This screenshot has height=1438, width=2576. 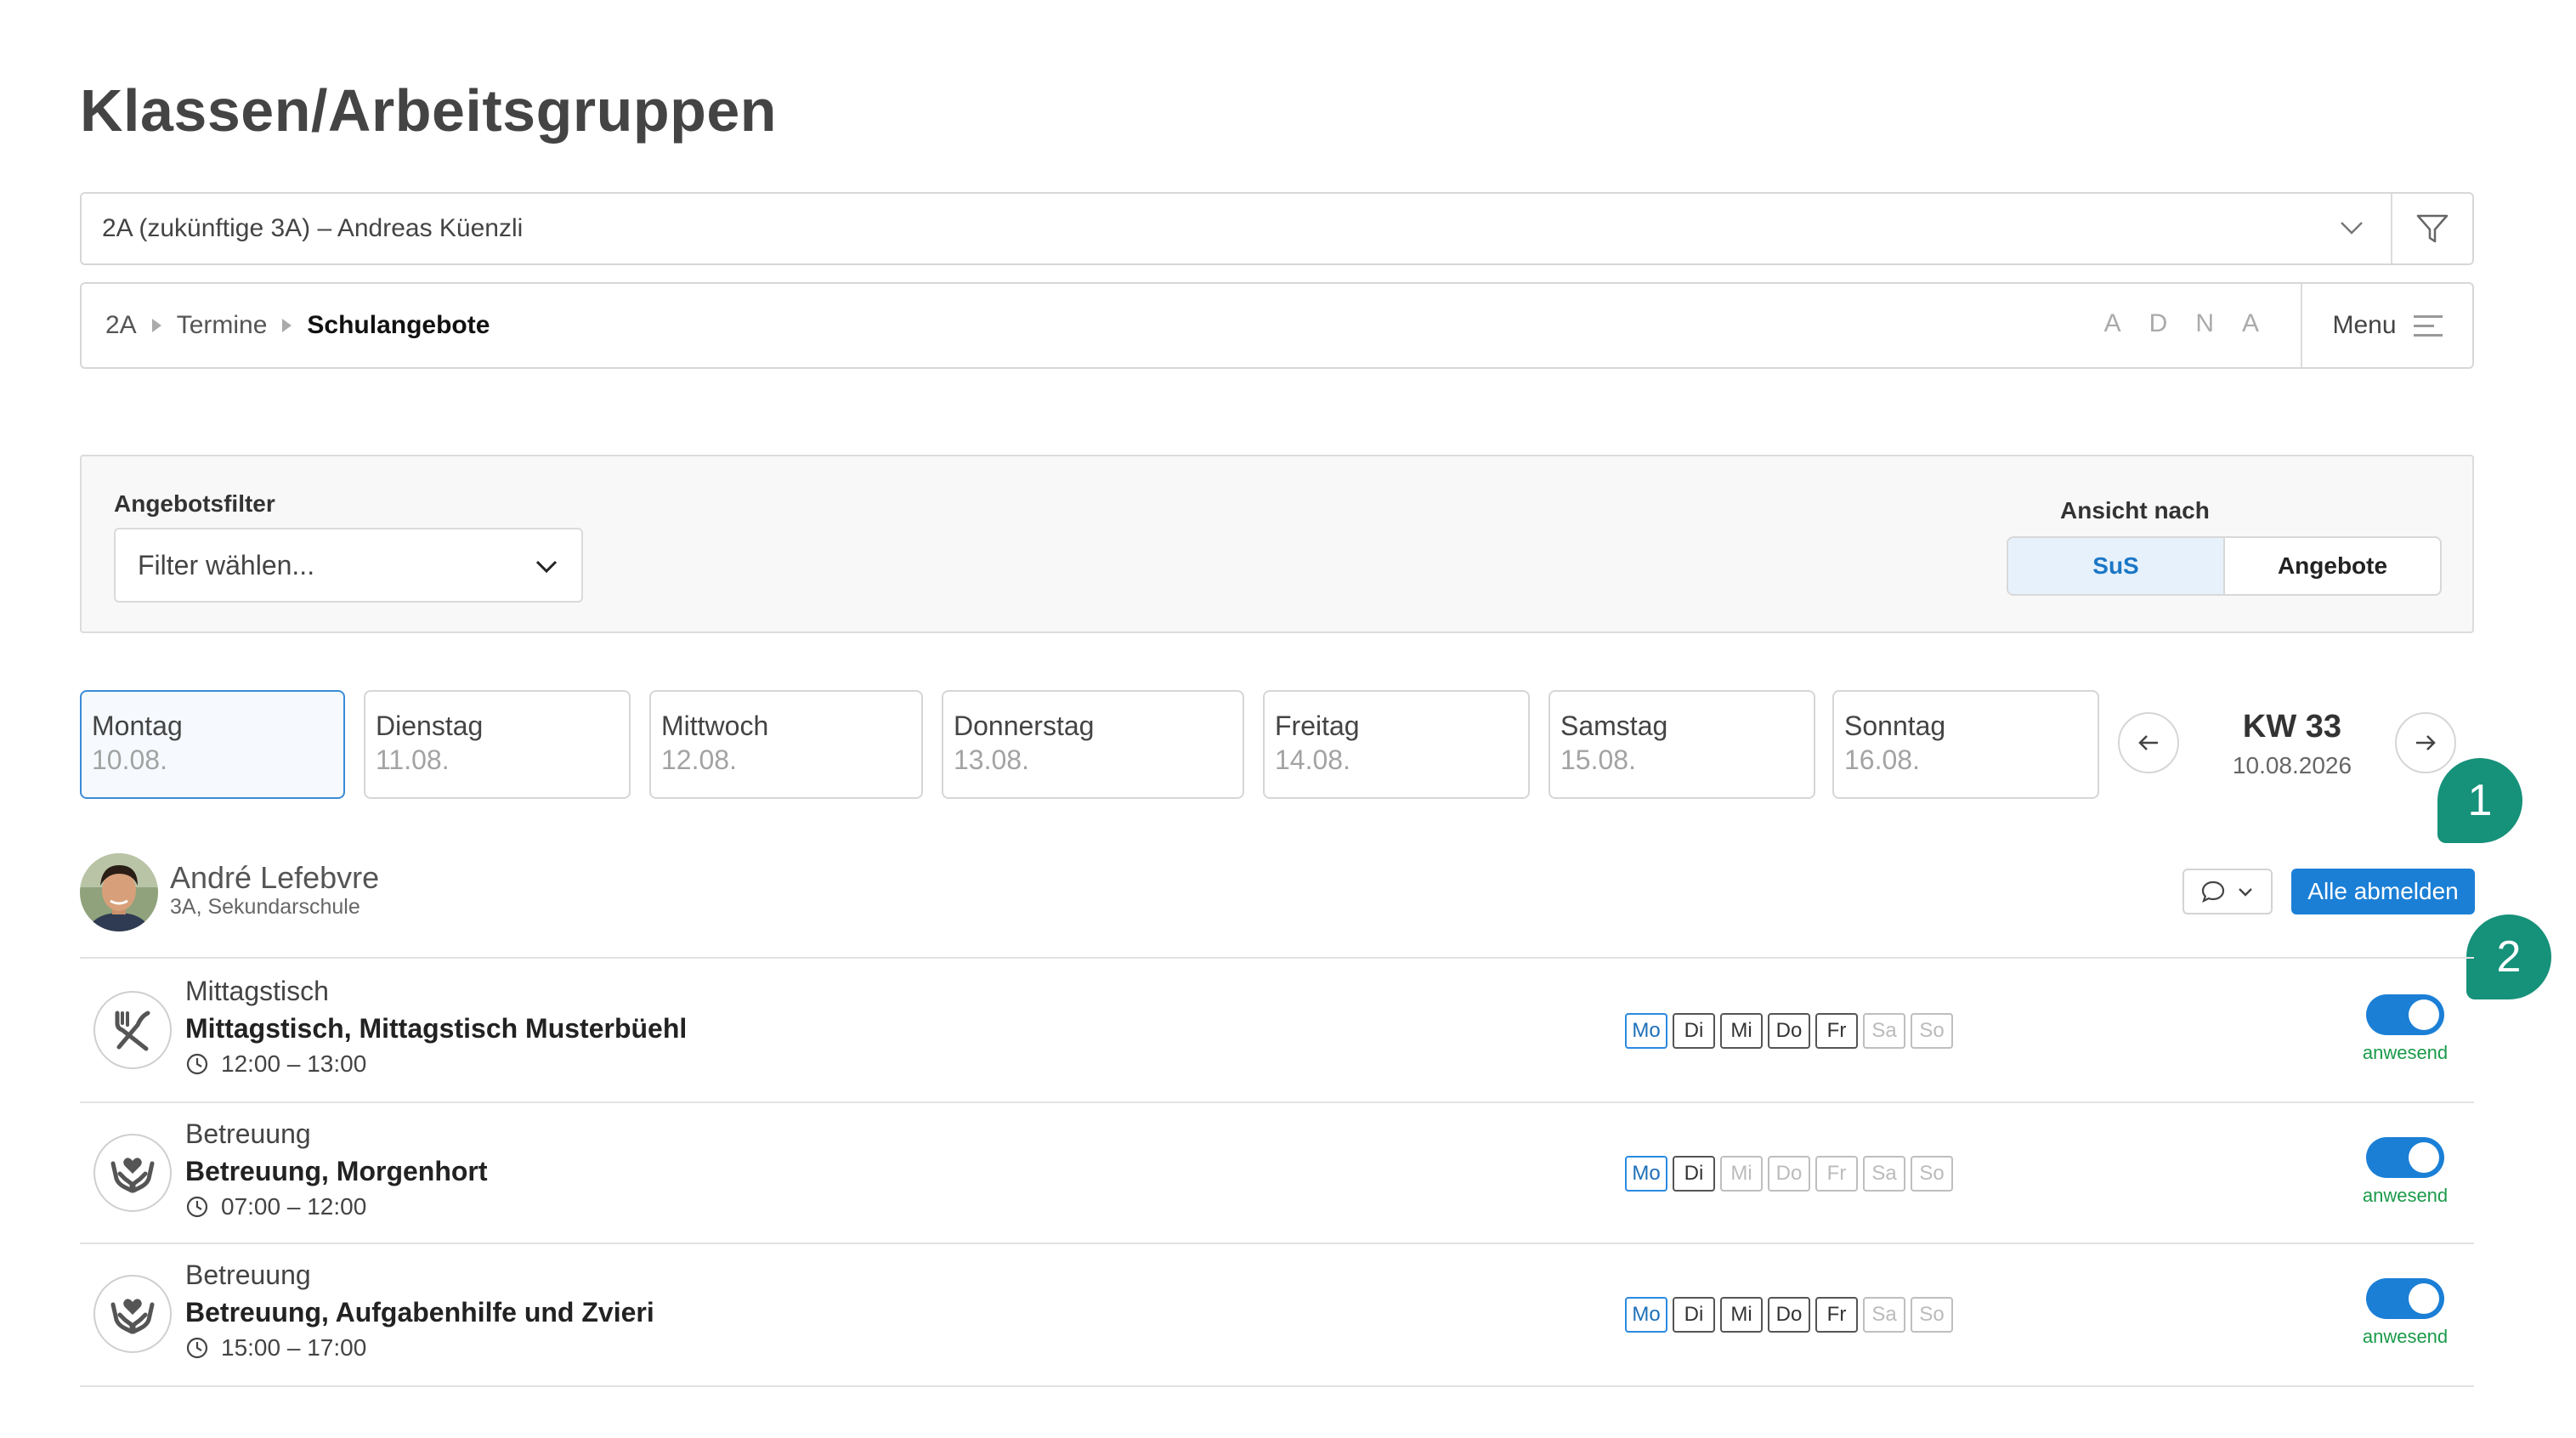 I want to click on offer-time: 15:00 – 17:00, so click(x=275, y=1348).